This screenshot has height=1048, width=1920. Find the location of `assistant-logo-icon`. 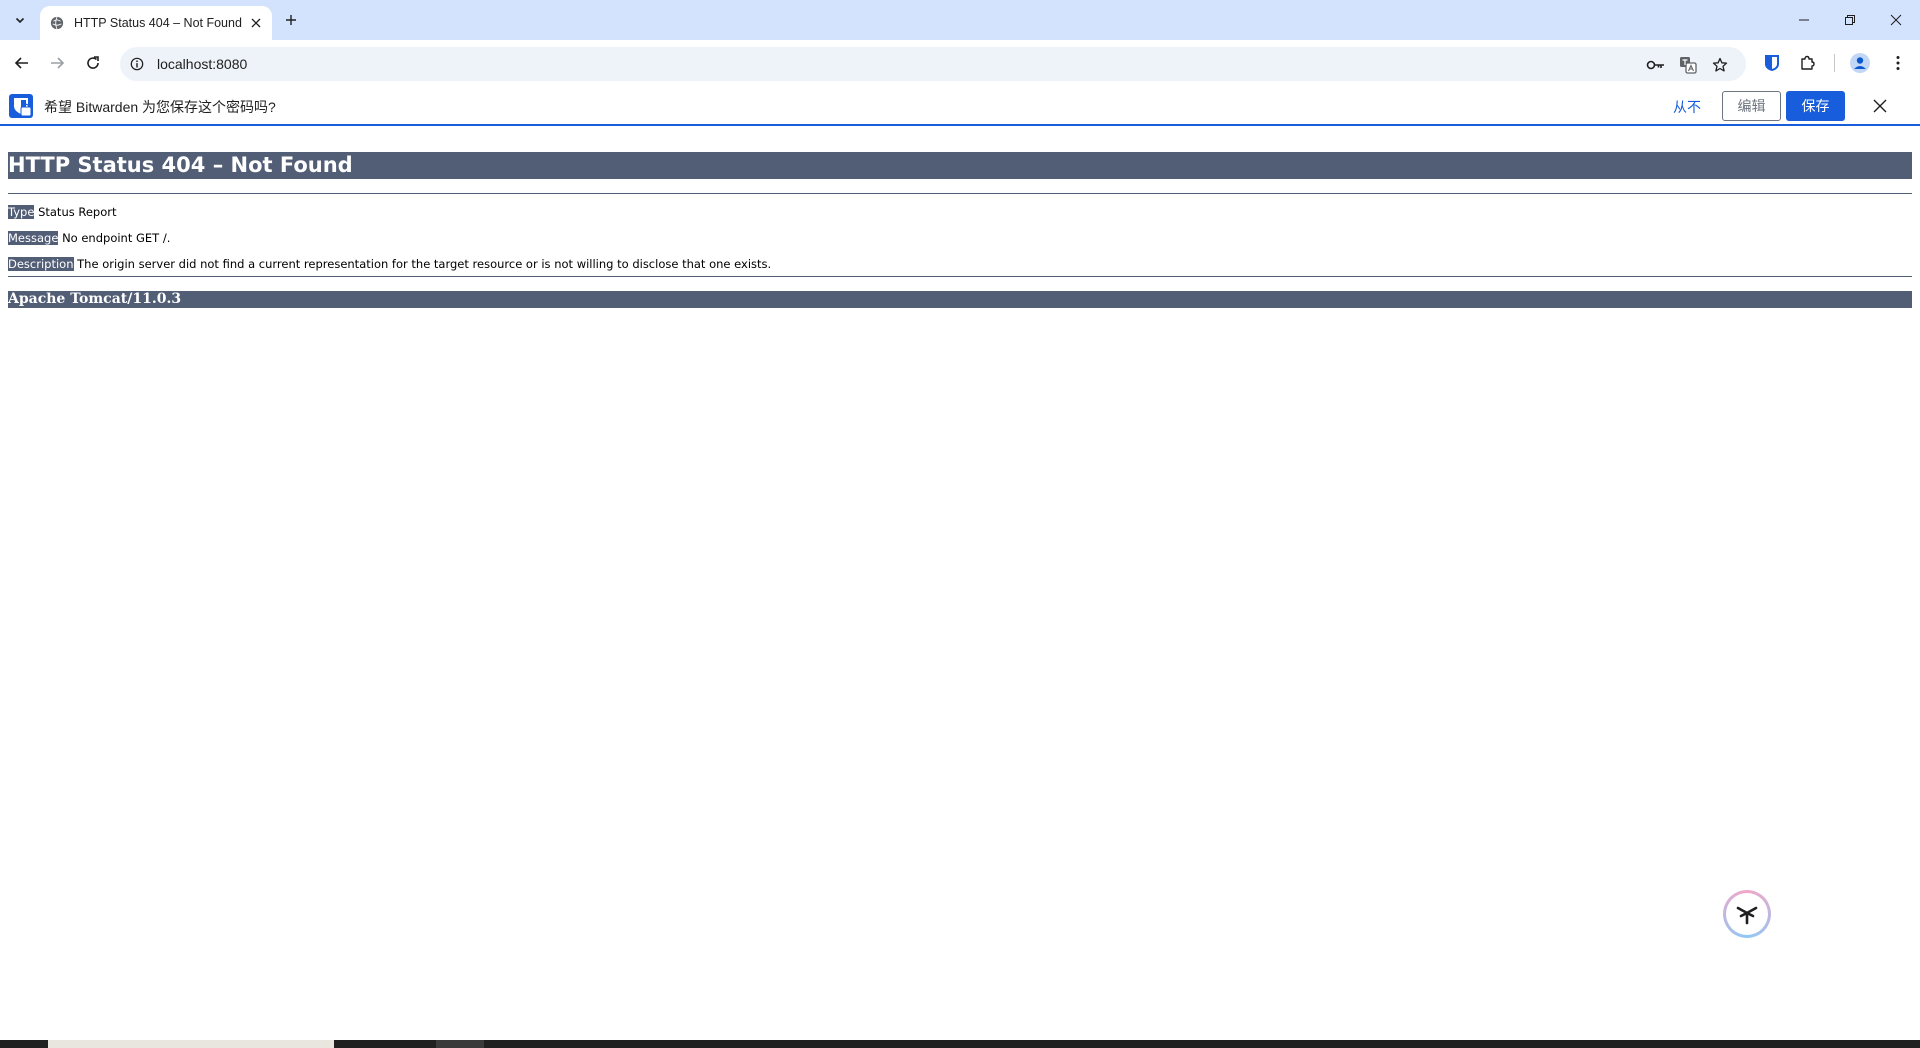

assistant-logo-icon is located at coordinates (1747, 915).